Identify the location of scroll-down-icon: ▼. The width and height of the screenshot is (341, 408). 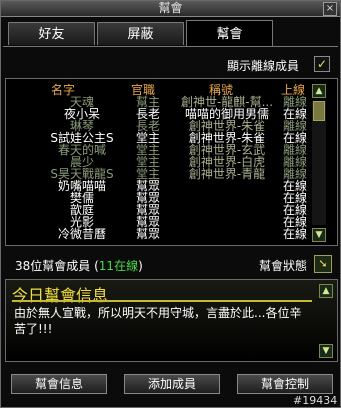
(319, 235).